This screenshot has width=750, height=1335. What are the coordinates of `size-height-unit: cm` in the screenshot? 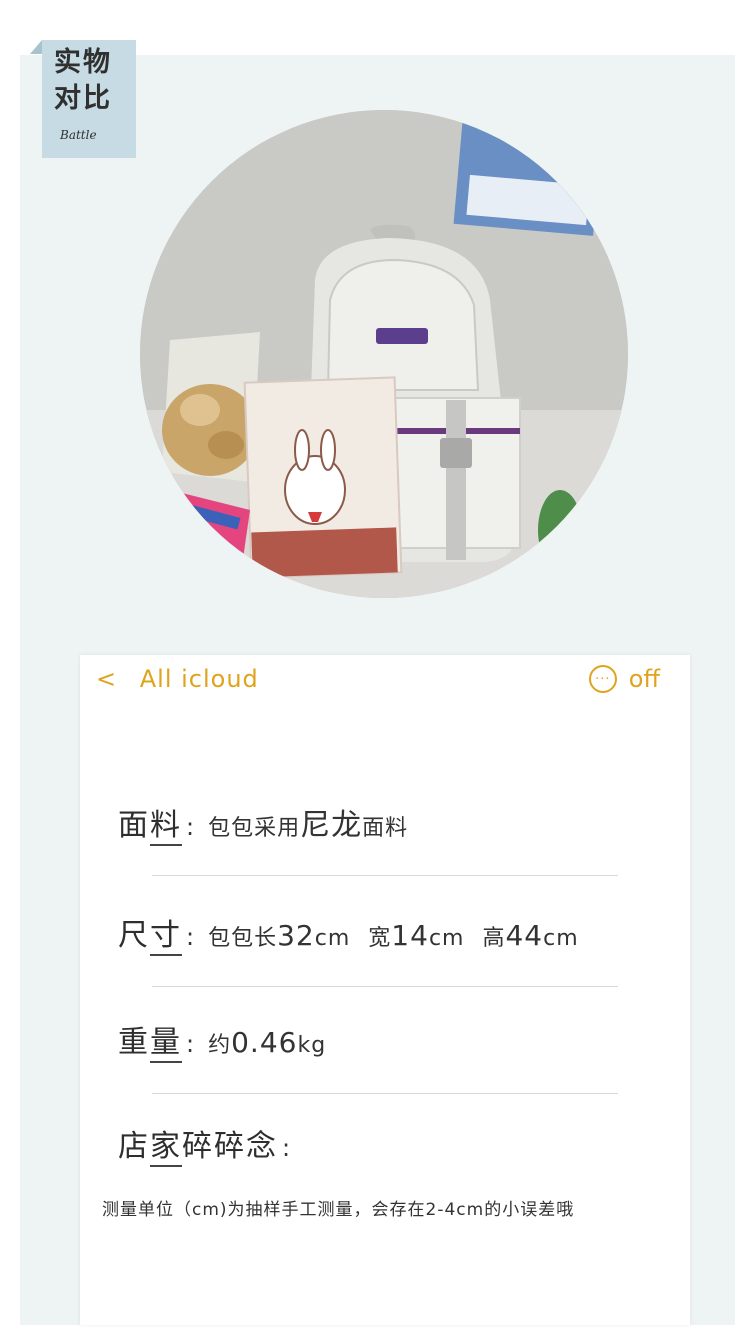 It's located at (561, 938).